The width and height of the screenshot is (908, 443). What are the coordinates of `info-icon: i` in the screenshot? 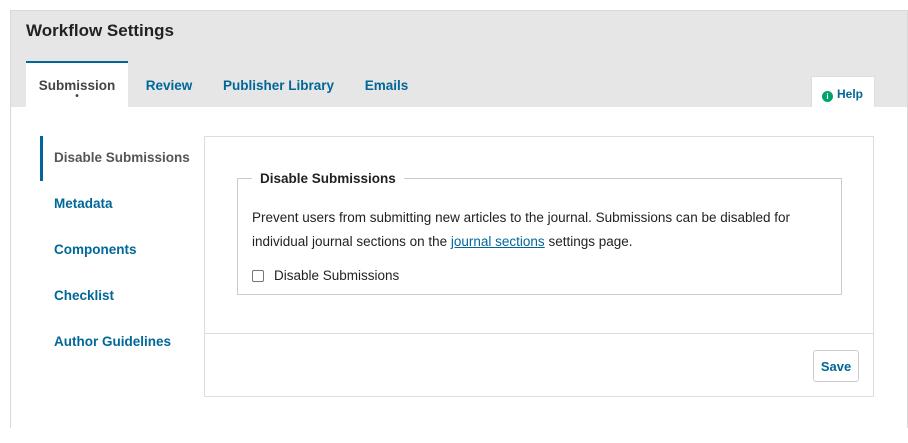 It's located at (827, 96).